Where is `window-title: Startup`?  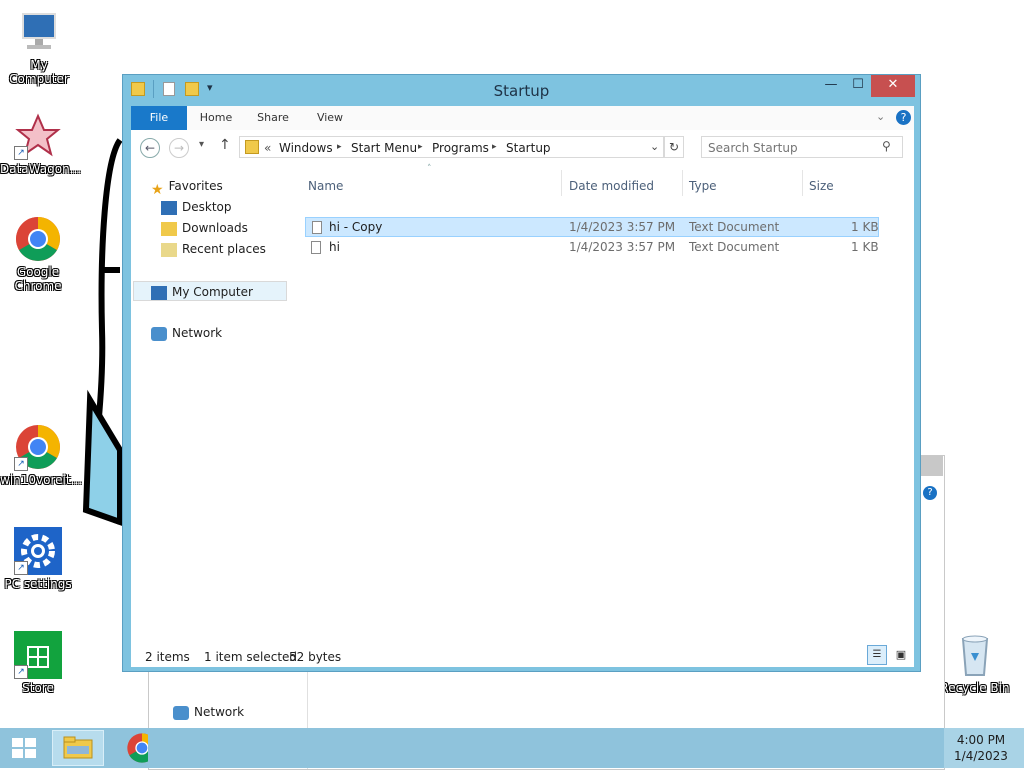
window-title: Startup is located at coordinates (521, 91).